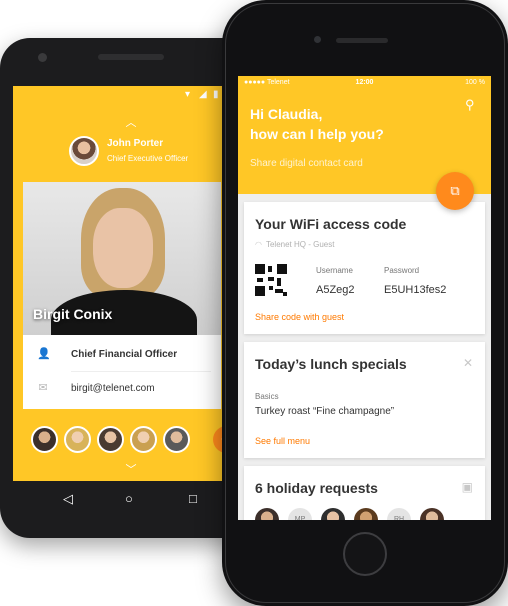 The width and height of the screenshot is (508, 606). What do you see at coordinates (131, 122) in the screenshot?
I see `chevron-up-icon: ︿` at bounding box center [131, 122].